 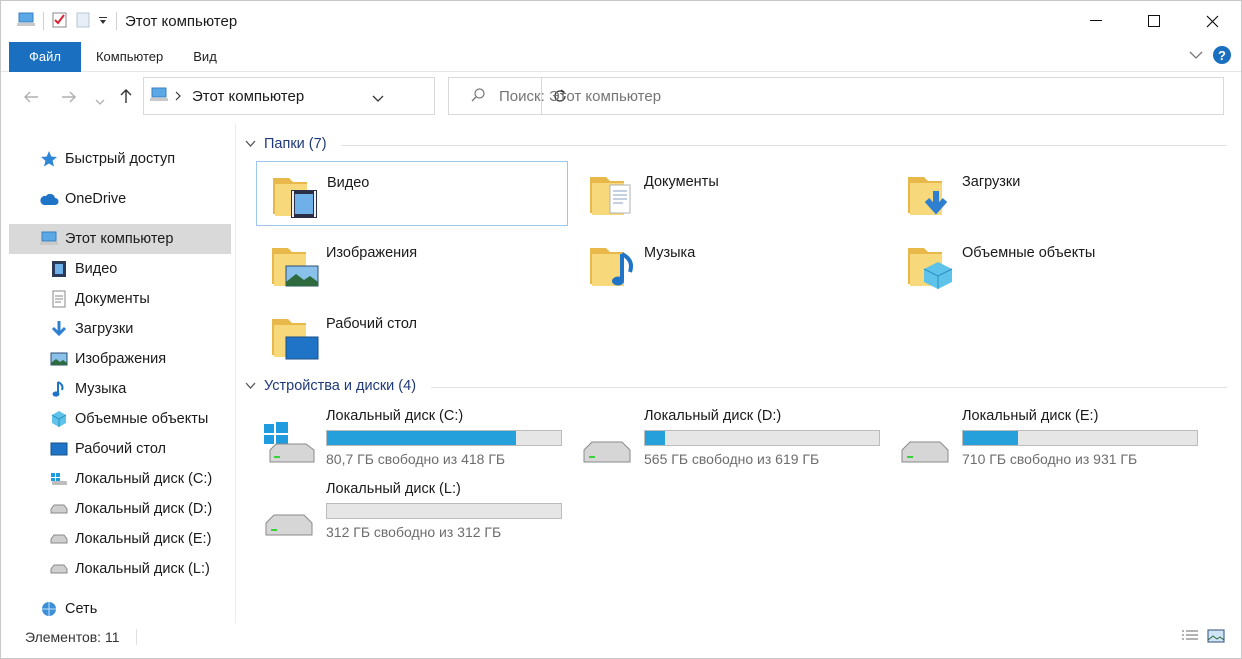 I want to click on maximize-button, so click(x=1154, y=21).